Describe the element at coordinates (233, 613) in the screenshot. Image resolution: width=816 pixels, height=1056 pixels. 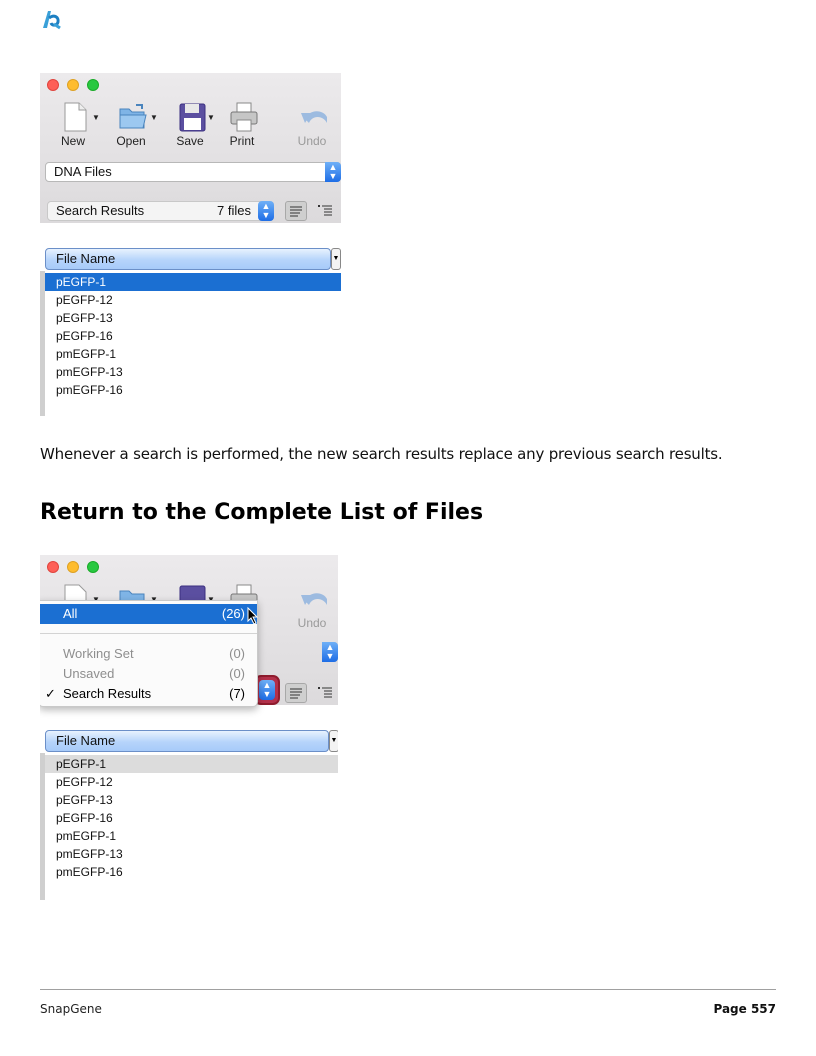
I see `menu-item-count: (26)` at that location.